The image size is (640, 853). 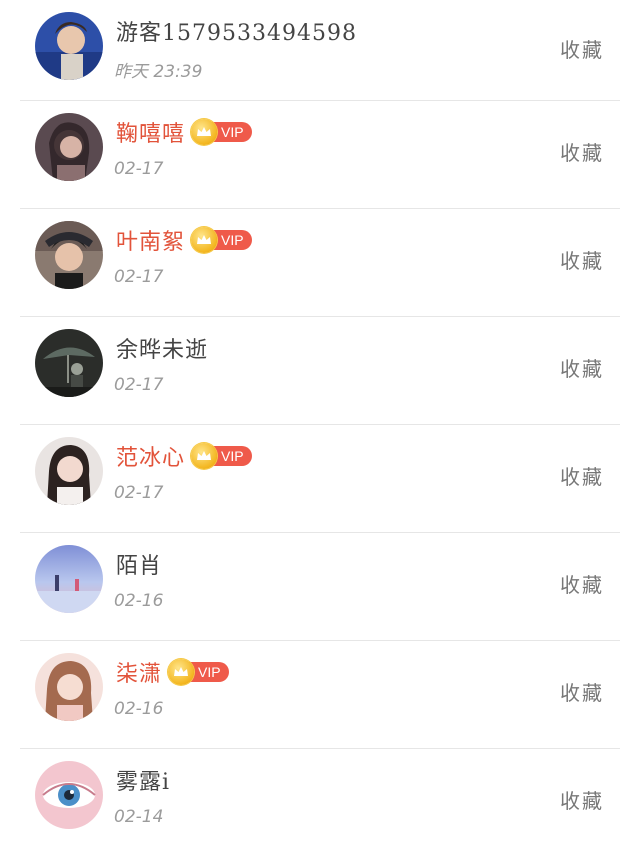 I want to click on user-name: 鞠嘻嘻, so click(x=150, y=132).